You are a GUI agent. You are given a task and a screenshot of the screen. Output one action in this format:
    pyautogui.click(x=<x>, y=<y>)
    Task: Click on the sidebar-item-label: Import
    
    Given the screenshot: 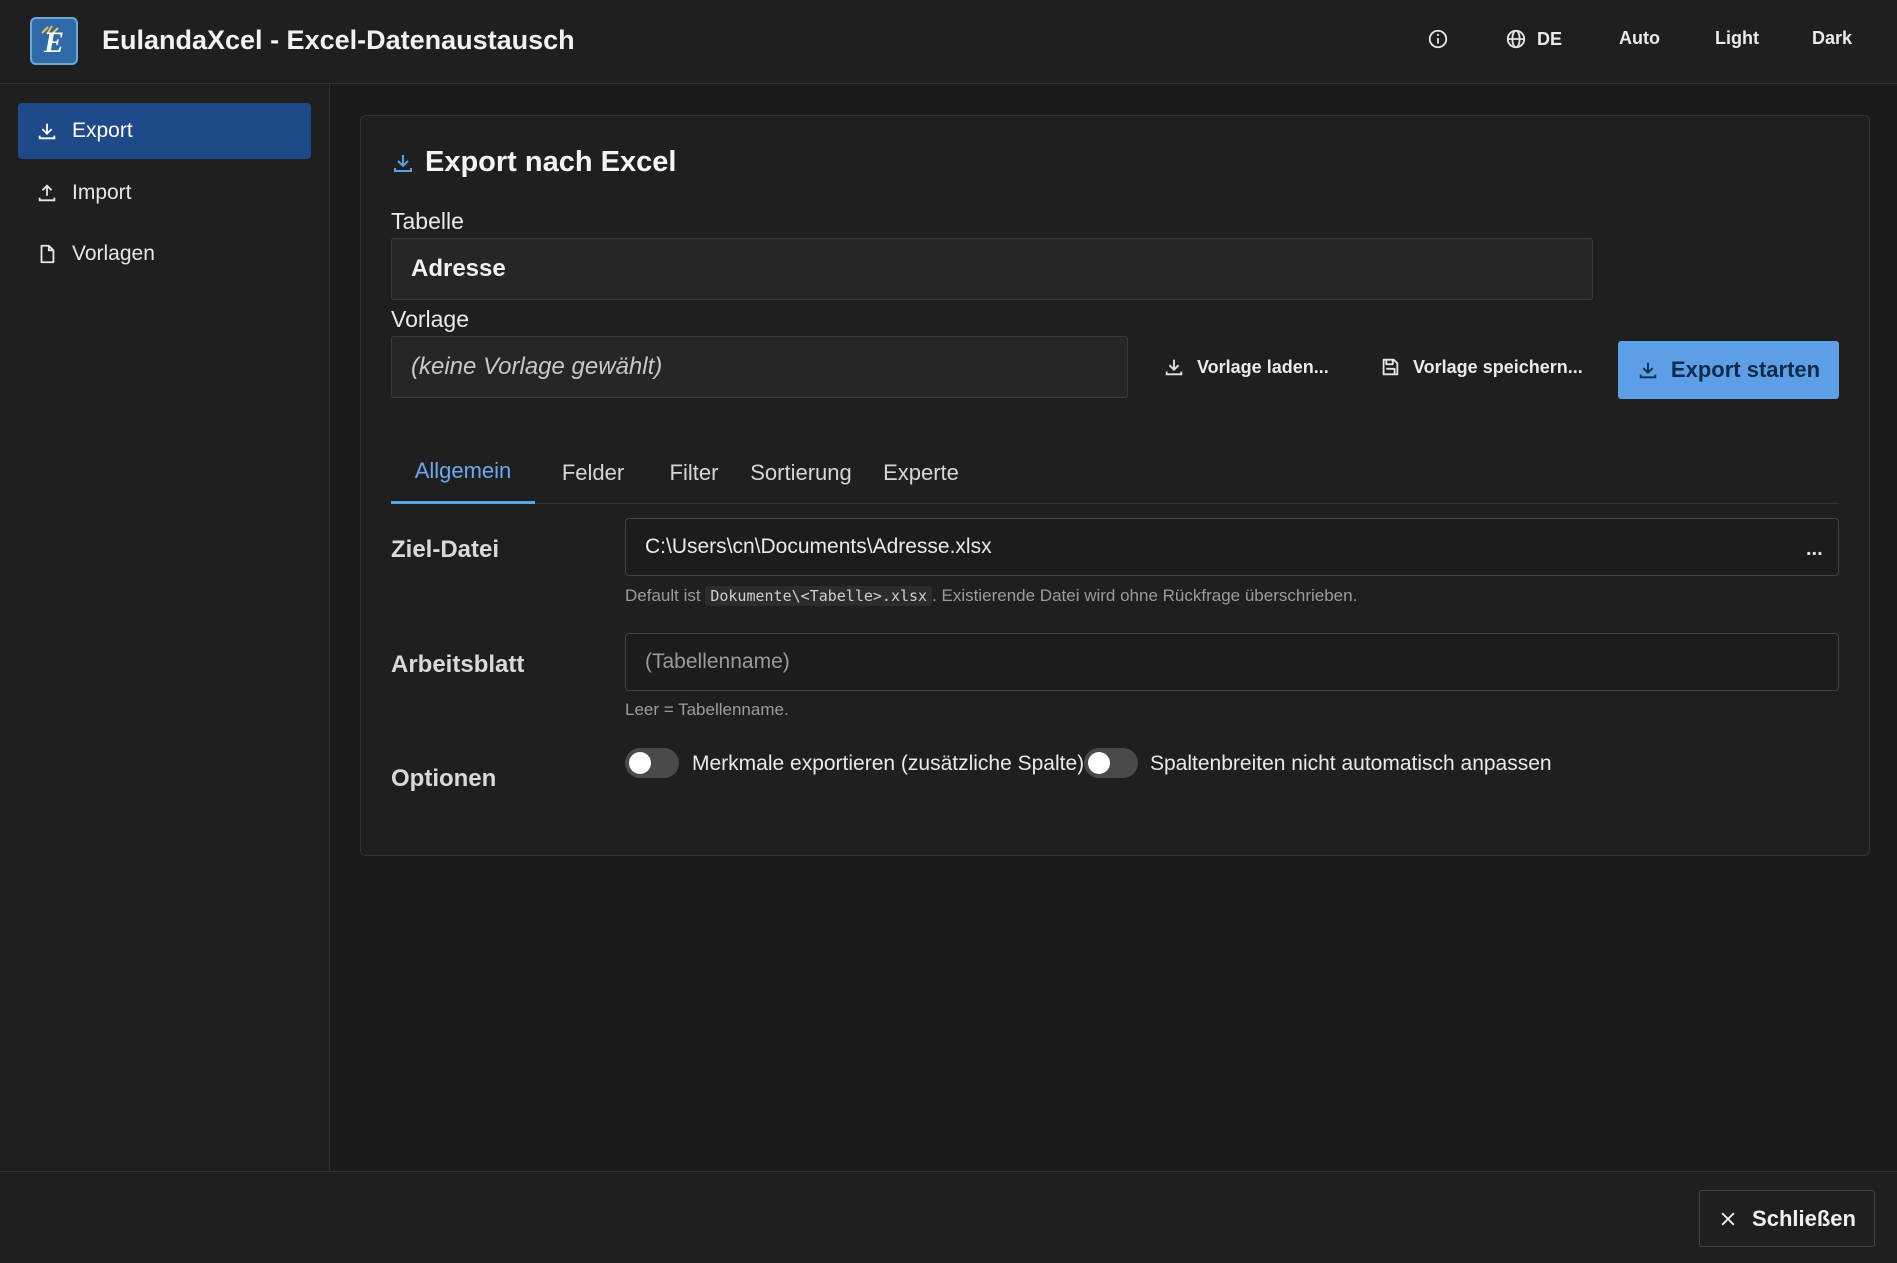 What is the action you would take?
    pyautogui.click(x=102, y=192)
    